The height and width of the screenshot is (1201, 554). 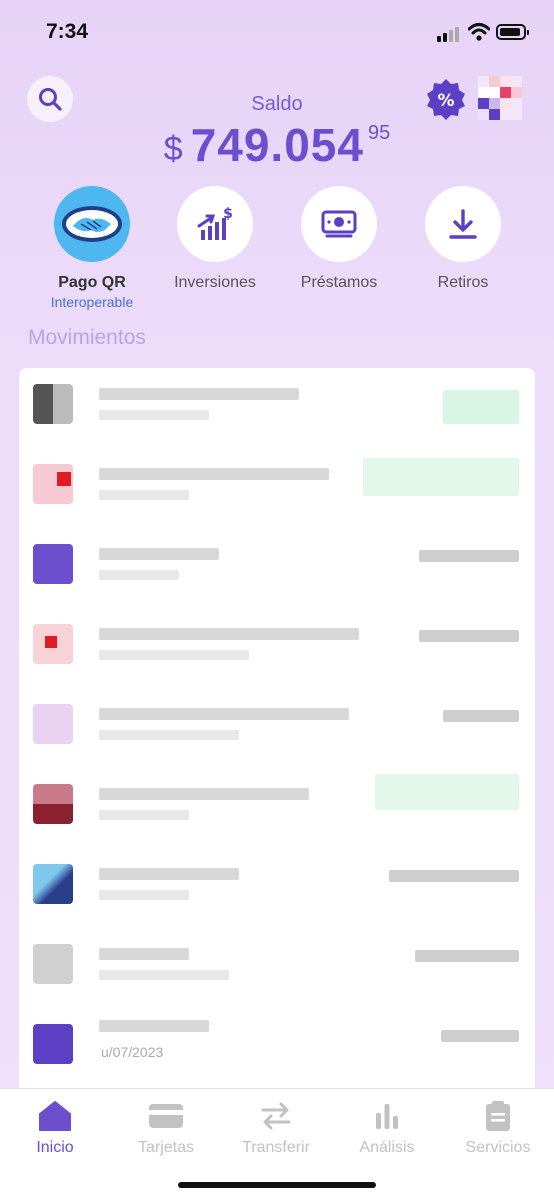 What do you see at coordinates (166, 1147) in the screenshot?
I see `tab-label: Tarjetas` at bounding box center [166, 1147].